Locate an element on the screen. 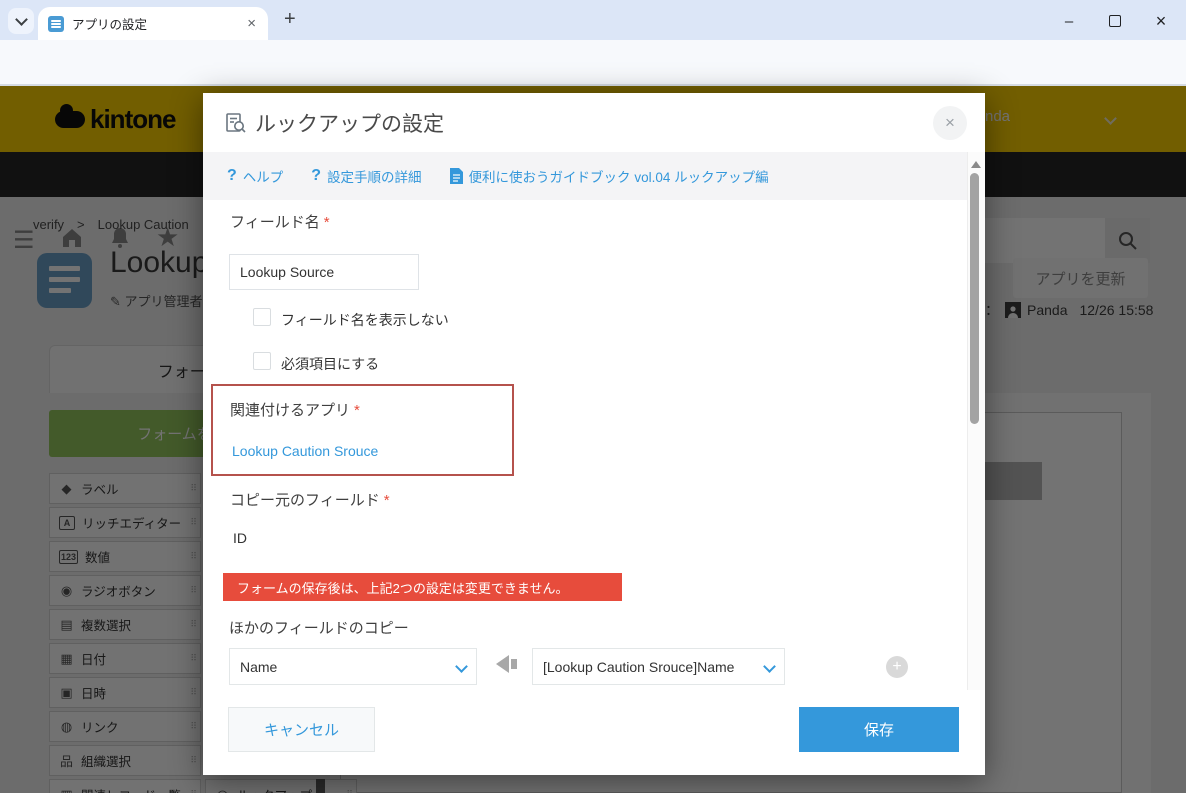 This screenshot has height=793, width=1186. setup-steps-link: ? 設定手順の詳細 is located at coordinates (366, 176).